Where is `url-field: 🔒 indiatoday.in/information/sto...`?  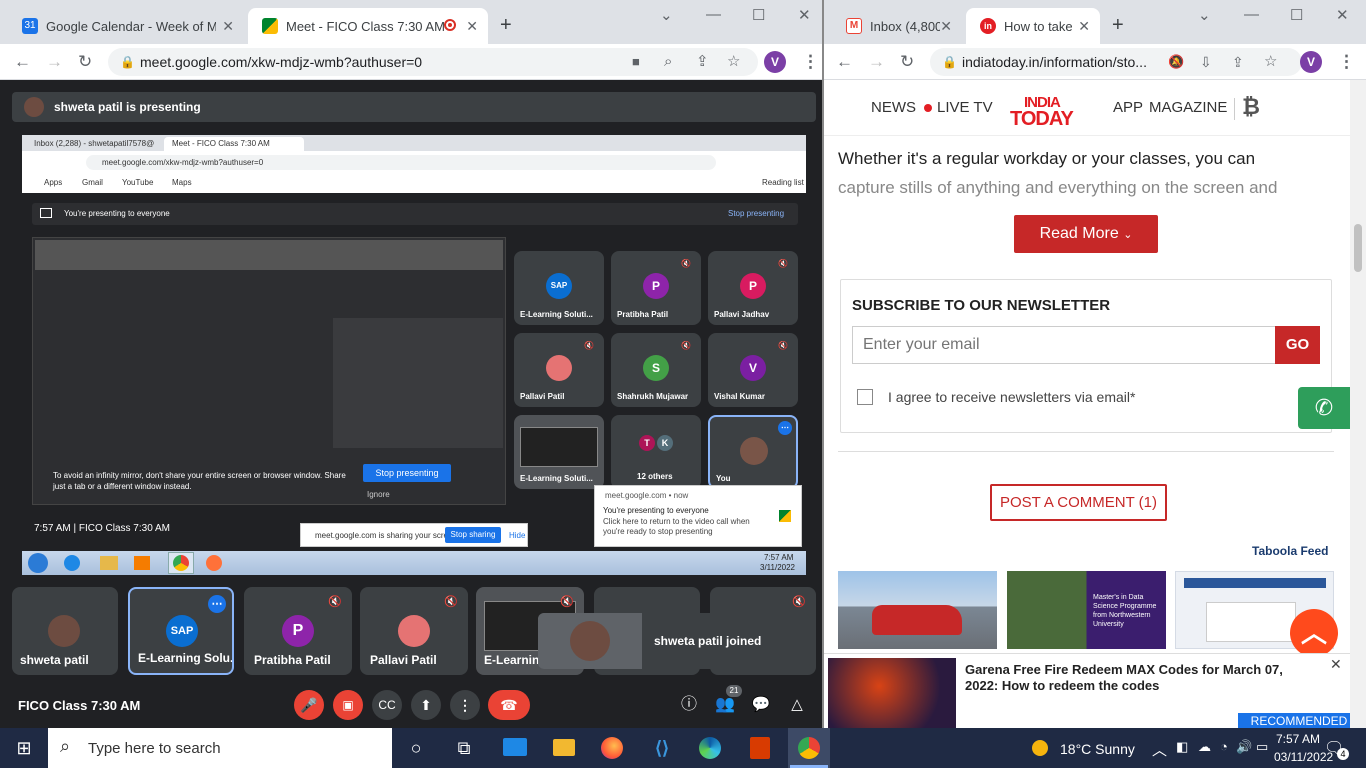 url-field: 🔒 indiatoday.in/information/sto... is located at coordinates (1116, 62).